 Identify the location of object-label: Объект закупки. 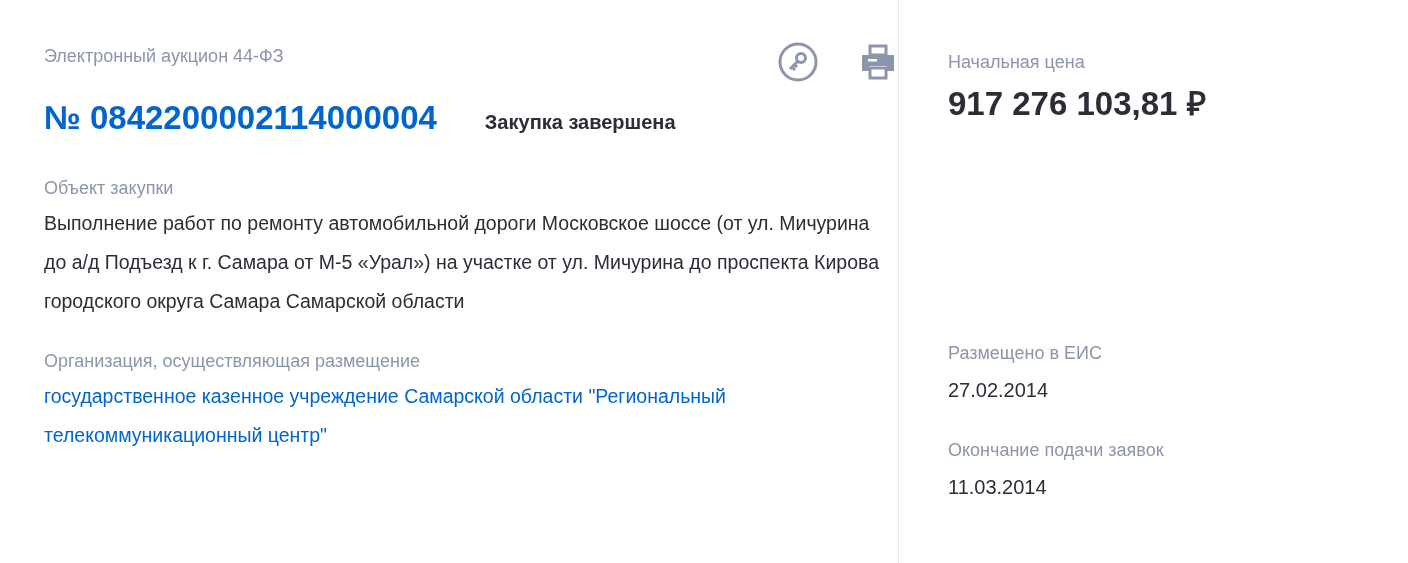
(109, 188).